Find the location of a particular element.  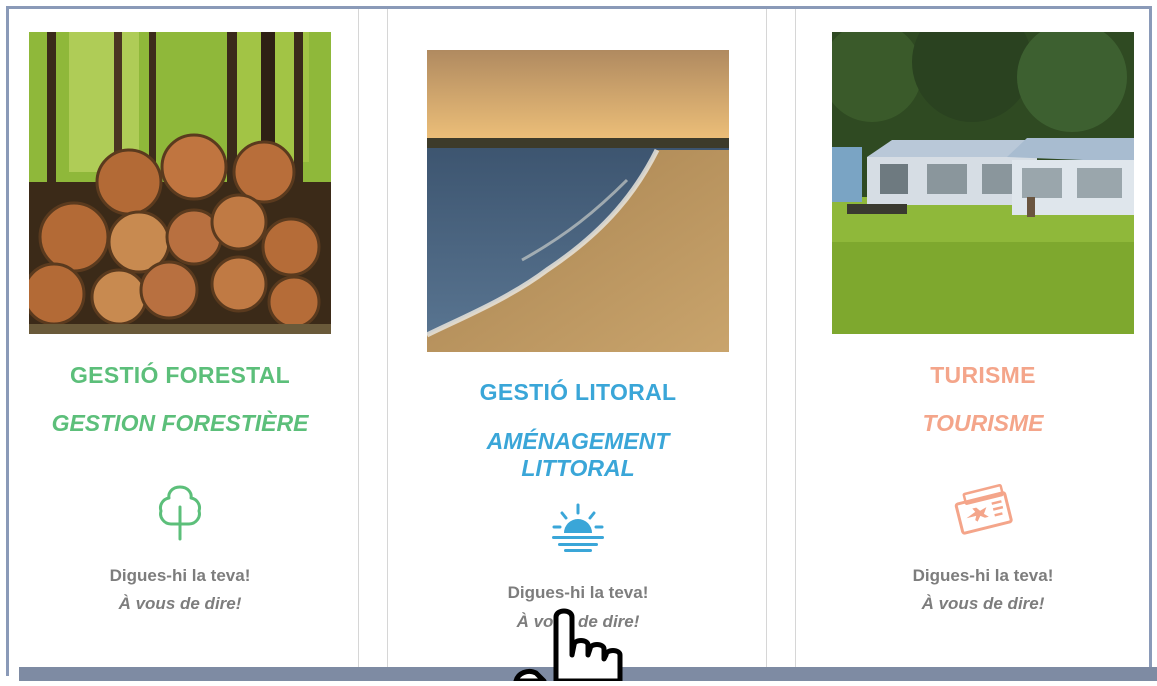

card-title-french: AMÉNAGEMENT LITTORAL is located at coordinates (578, 455).